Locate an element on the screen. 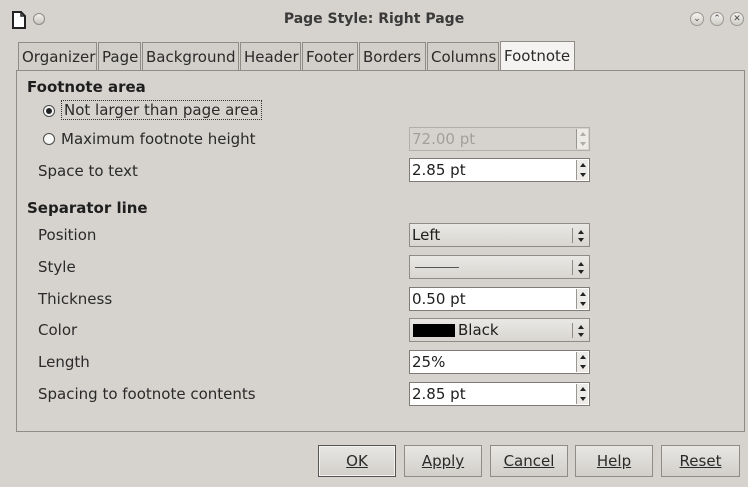 This screenshot has width=748, height=487. title-bar: Page Style: Right Page ⌄ ⌃ ✕ is located at coordinates (374, 20).